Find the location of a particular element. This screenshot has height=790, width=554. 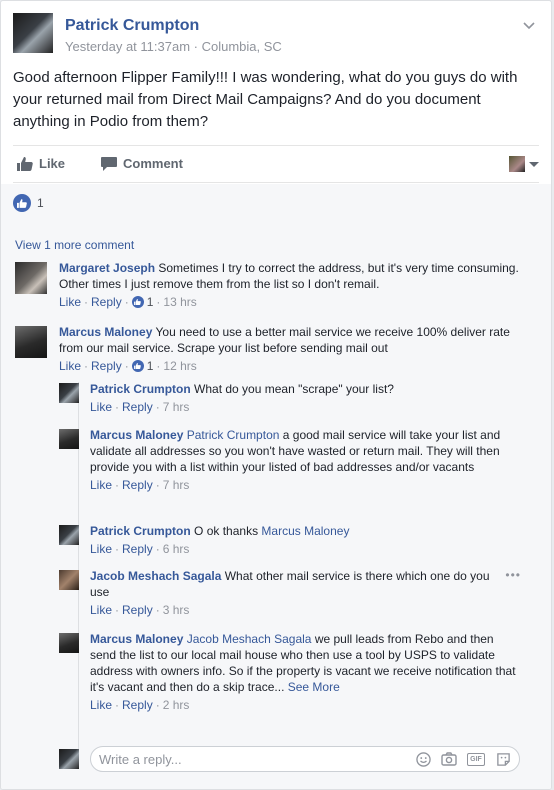

reaction-summary: 1 is located at coordinates (28, 203).